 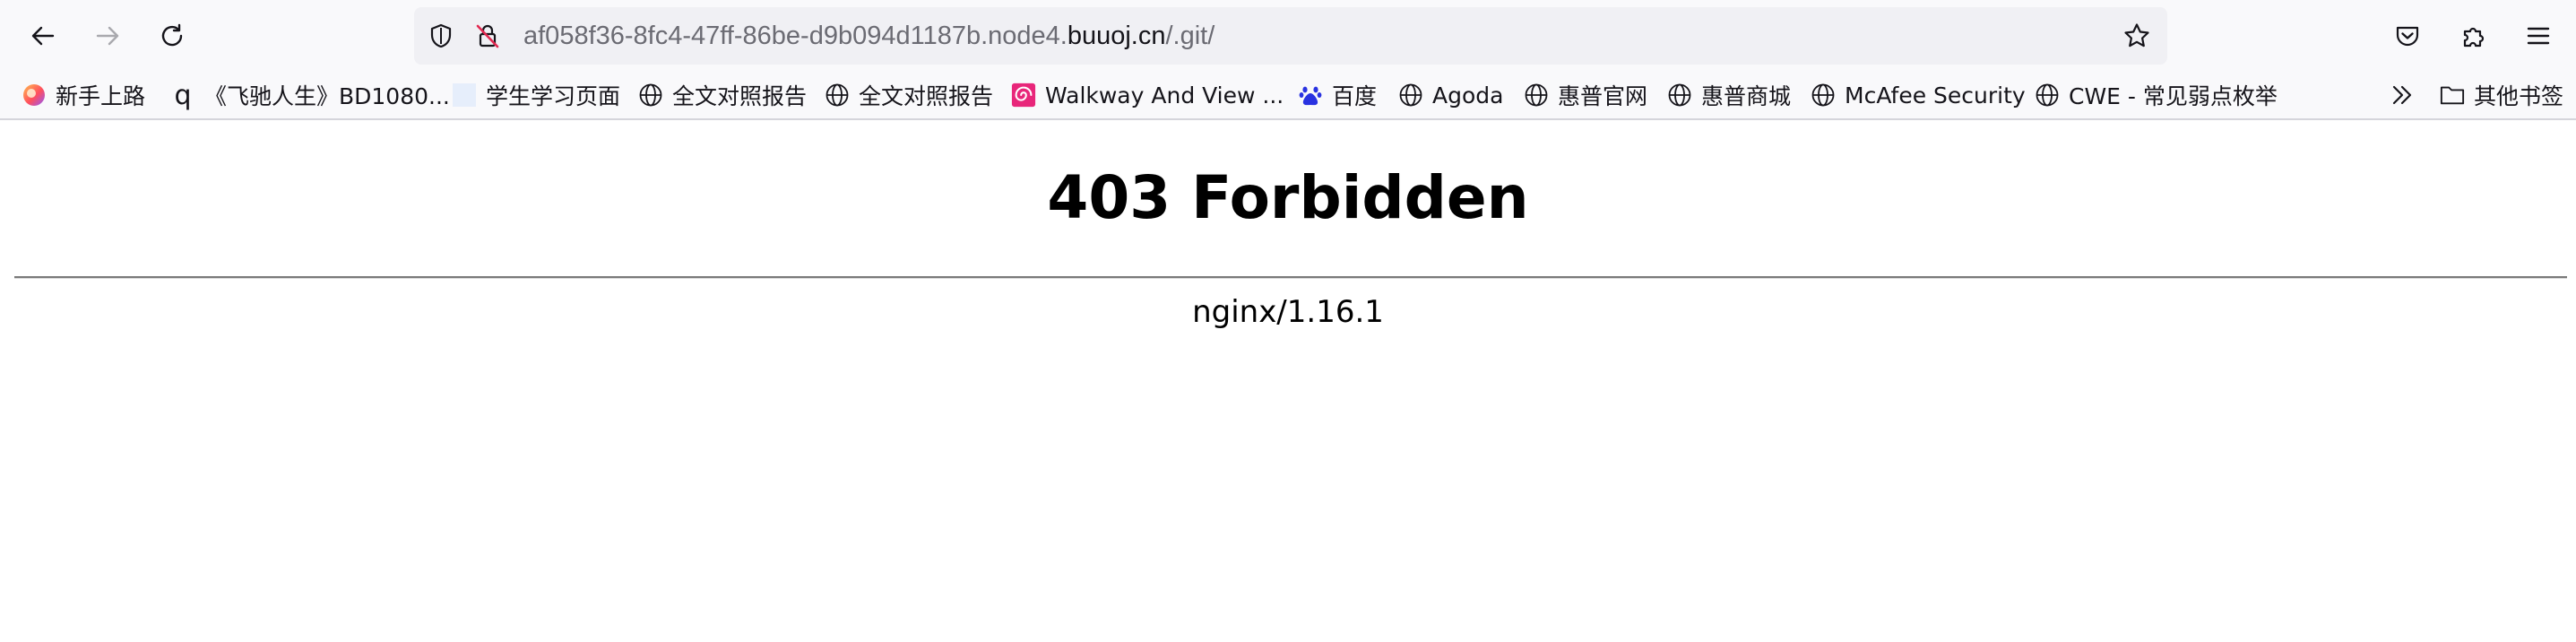 I want to click on bookmark-label: 惠普官网, so click(x=1603, y=96).